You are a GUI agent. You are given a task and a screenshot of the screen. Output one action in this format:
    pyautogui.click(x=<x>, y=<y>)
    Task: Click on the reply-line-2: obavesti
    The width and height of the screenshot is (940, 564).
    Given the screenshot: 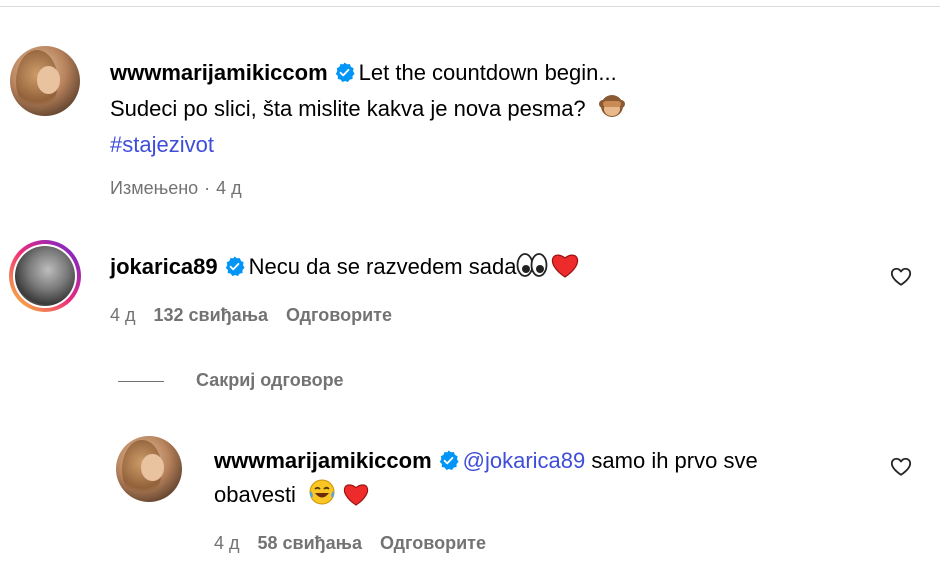 What is the action you would take?
    pyautogui.click(x=292, y=495)
    